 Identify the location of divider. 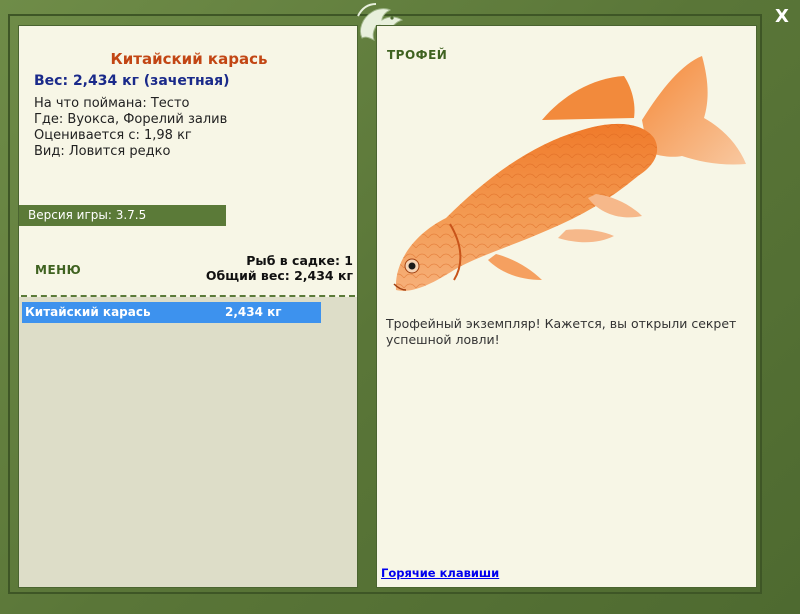
(188, 296).